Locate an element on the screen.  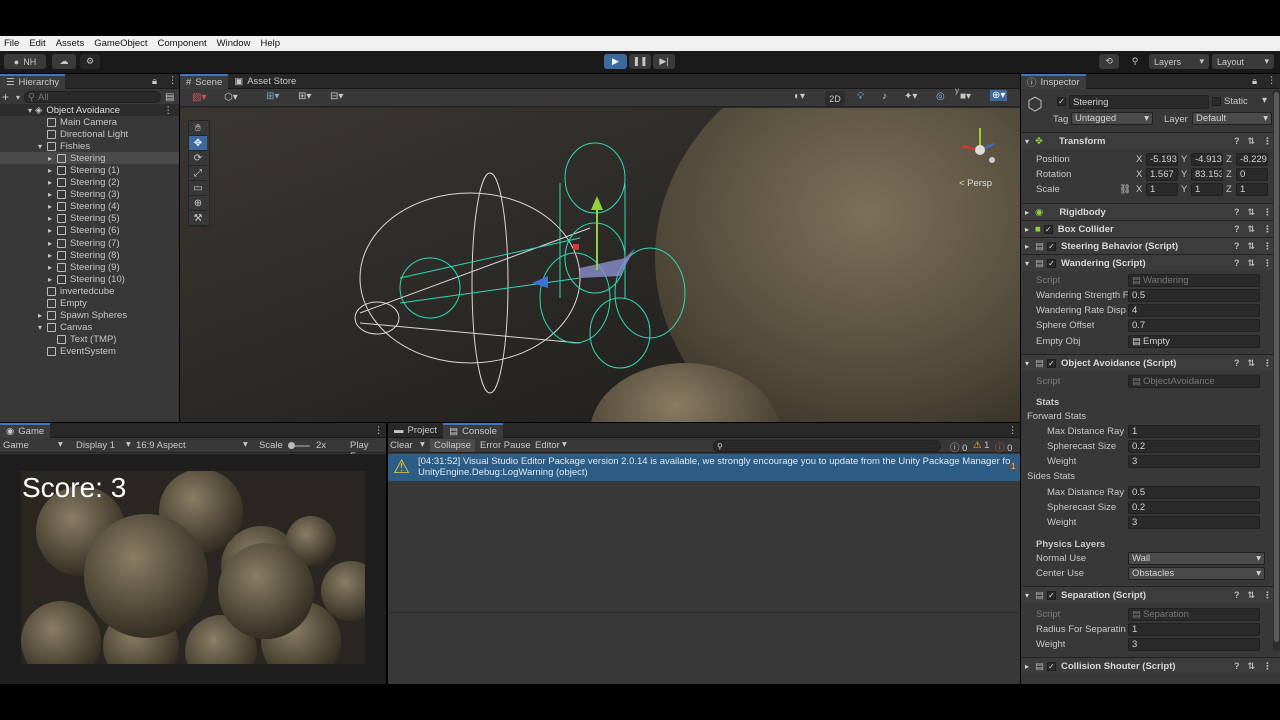
separation-enabled-checkbox: ✓ is located at coordinates (1051, 595).